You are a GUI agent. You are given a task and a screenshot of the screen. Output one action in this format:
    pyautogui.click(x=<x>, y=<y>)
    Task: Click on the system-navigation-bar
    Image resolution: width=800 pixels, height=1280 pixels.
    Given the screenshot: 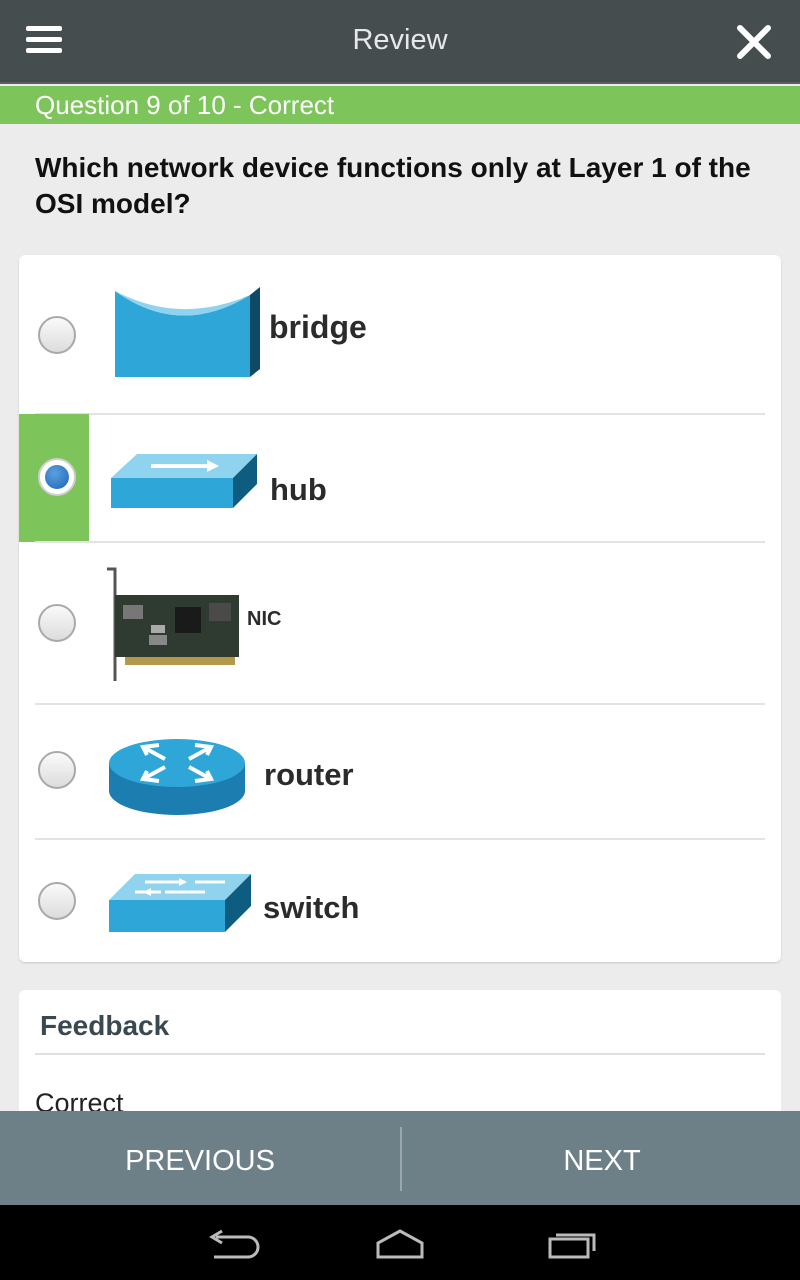 What is the action you would take?
    pyautogui.click(x=400, y=1242)
    